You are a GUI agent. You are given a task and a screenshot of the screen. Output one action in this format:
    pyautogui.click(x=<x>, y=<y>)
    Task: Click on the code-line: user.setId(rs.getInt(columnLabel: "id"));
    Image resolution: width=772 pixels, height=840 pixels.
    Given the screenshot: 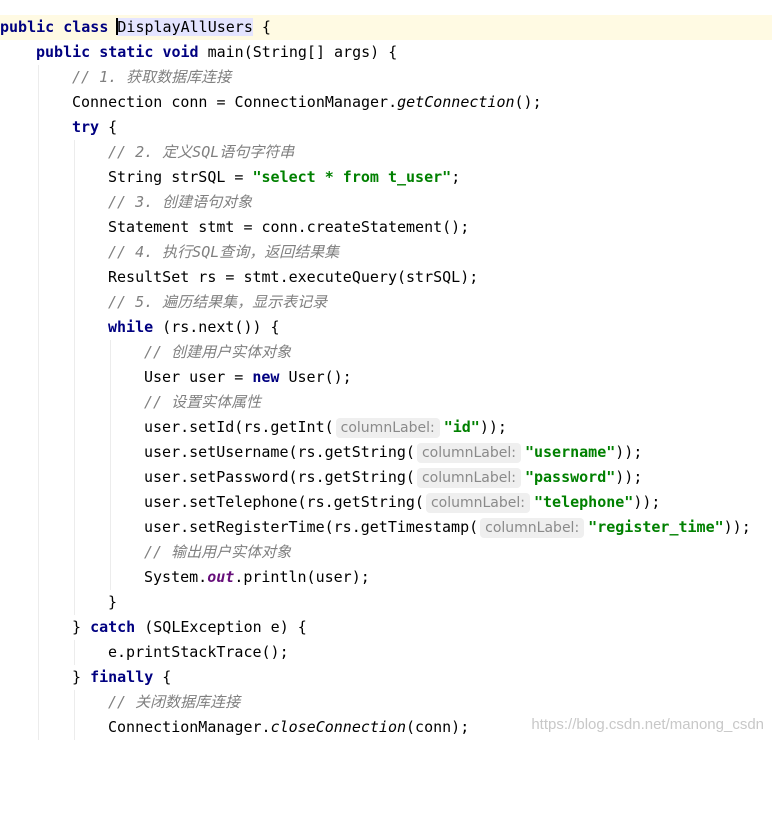 What is the action you would take?
    pyautogui.click(x=386, y=427)
    